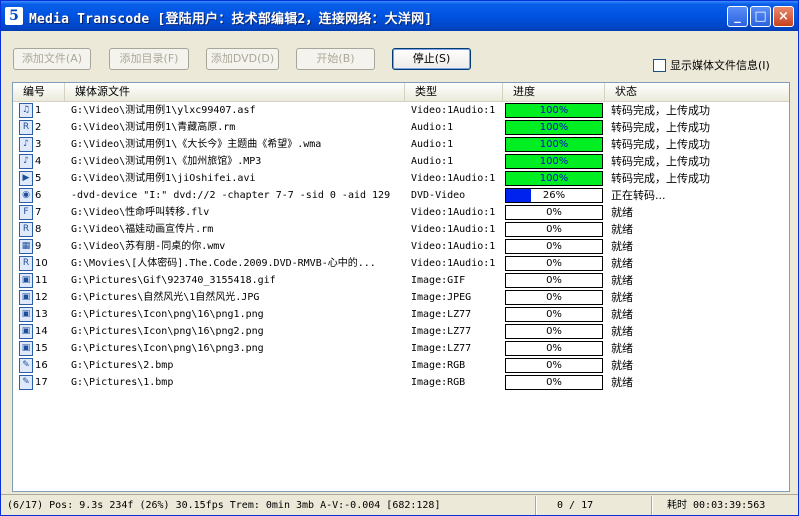 This screenshot has height=516, width=799. Describe the element at coordinates (335, 59) in the screenshot. I see `start-button: 开始(B)` at that location.